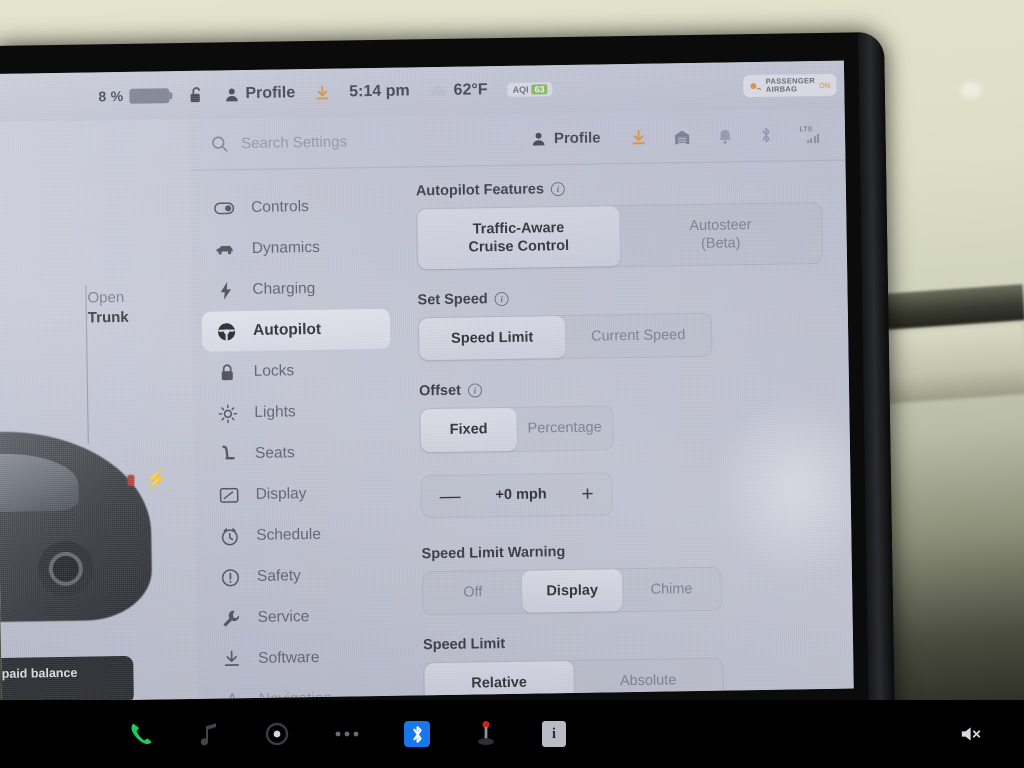  Describe the element at coordinates (493, 552) in the screenshot. I see `section-title-text: Speed Limit Warning` at that location.